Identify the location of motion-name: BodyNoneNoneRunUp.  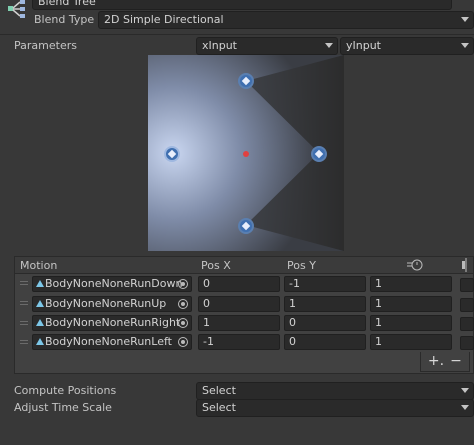
(106, 303).